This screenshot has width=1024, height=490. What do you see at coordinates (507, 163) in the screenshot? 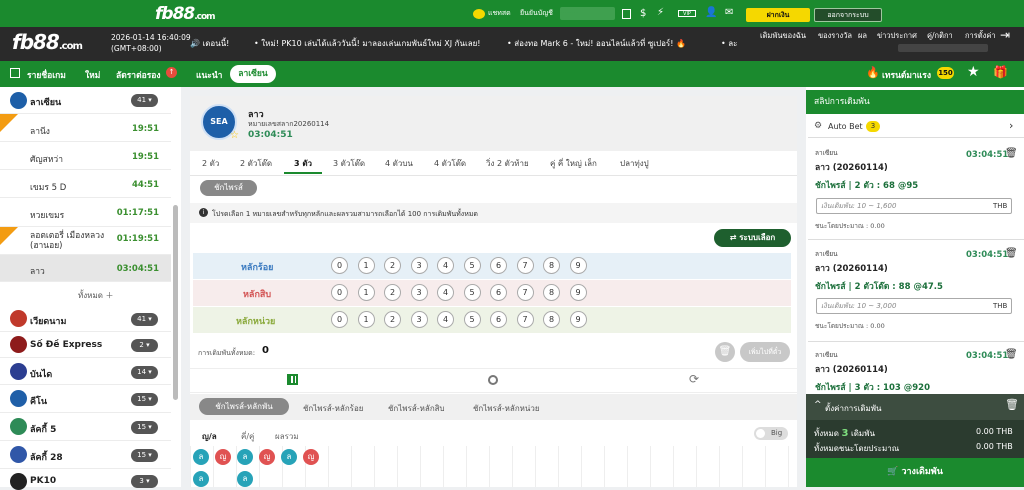
I see `tab-run-2: วิ่ง 2 ตัวท้าย` at bounding box center [507, 163].